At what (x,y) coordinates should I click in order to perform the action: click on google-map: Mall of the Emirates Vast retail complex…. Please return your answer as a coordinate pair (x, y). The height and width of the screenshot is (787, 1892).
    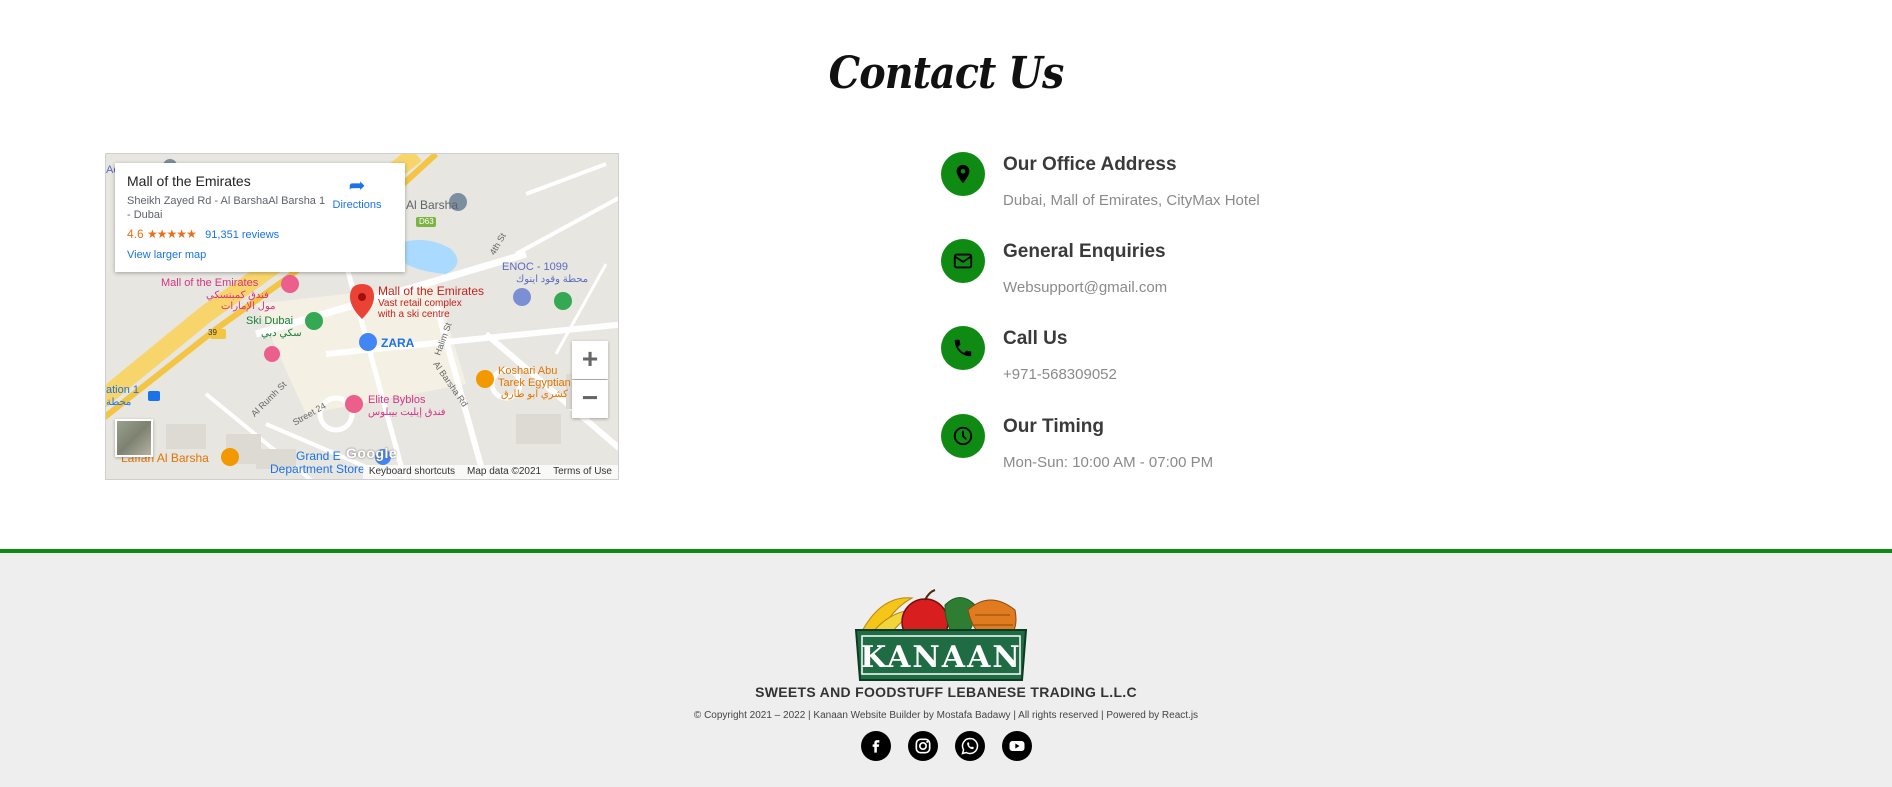
    Looking at the image, I should click on (362, 316).